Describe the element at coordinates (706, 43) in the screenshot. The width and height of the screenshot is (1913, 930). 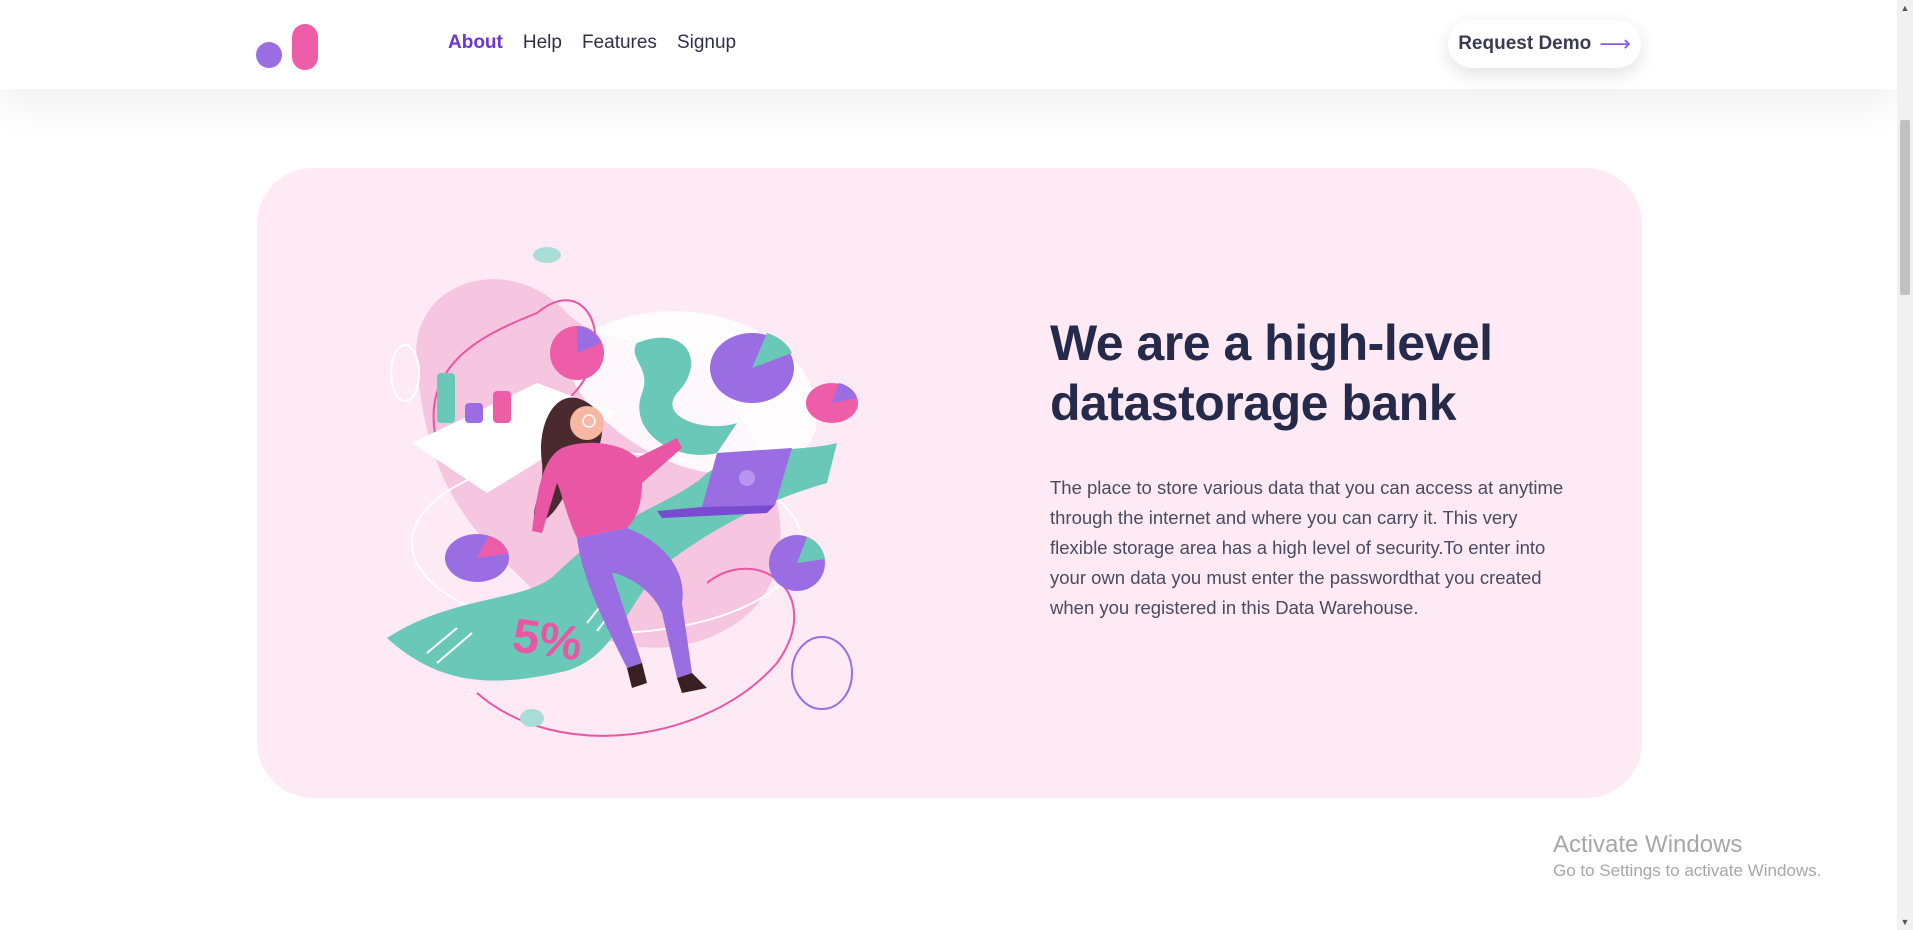
I see `nav-signup: Signup` at that location.